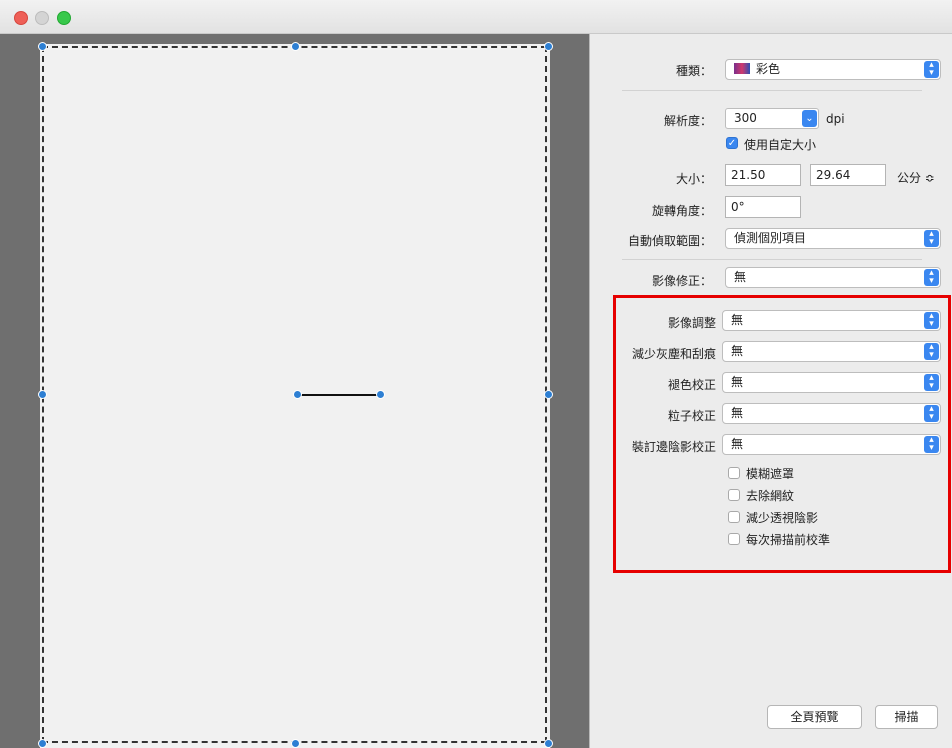  What do you see at coordinates (681, 211) in the screenshot?
I see `rotation-label: 旋轉角度：` at bounding box center [681, 211].